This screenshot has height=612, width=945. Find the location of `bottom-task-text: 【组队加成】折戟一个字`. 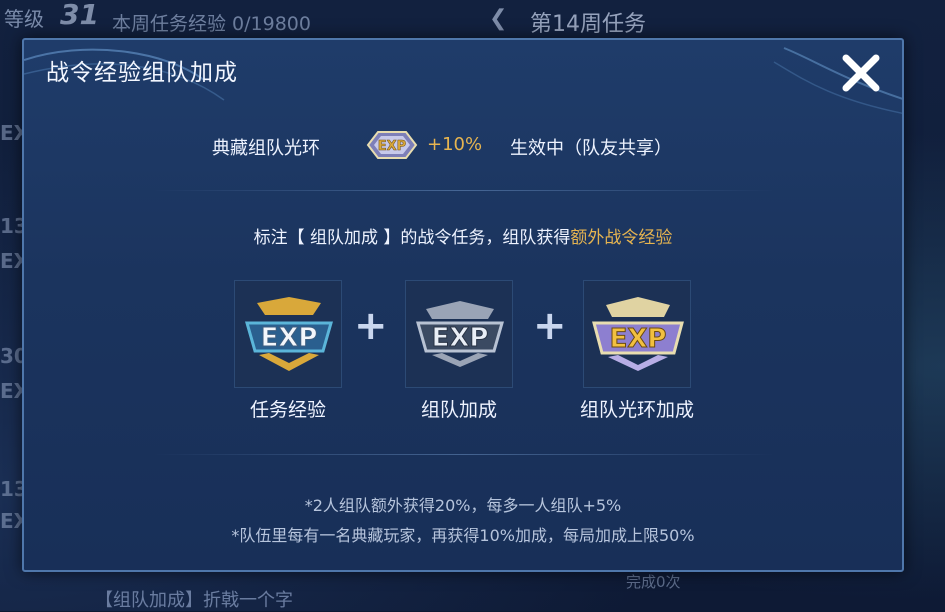

bottom-task-text: 【组队加成】折戟一个字 is located at coordinates (194, 600).